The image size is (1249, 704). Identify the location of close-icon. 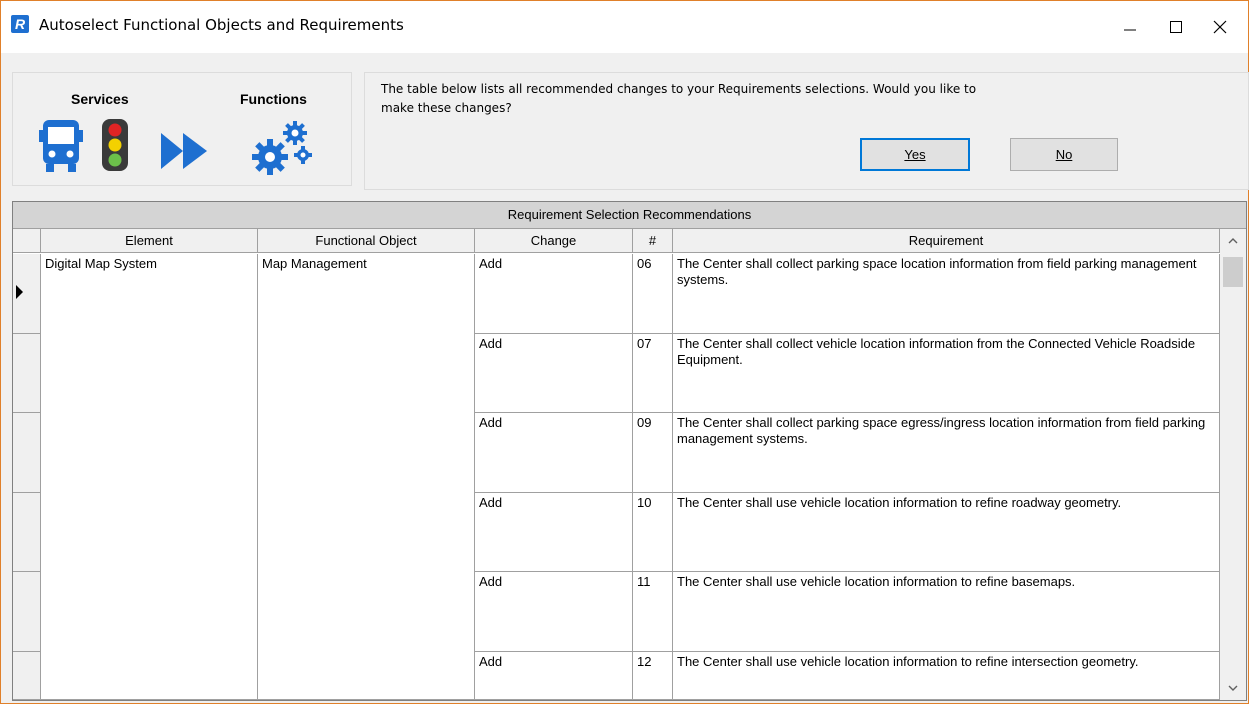
(1220, 27).